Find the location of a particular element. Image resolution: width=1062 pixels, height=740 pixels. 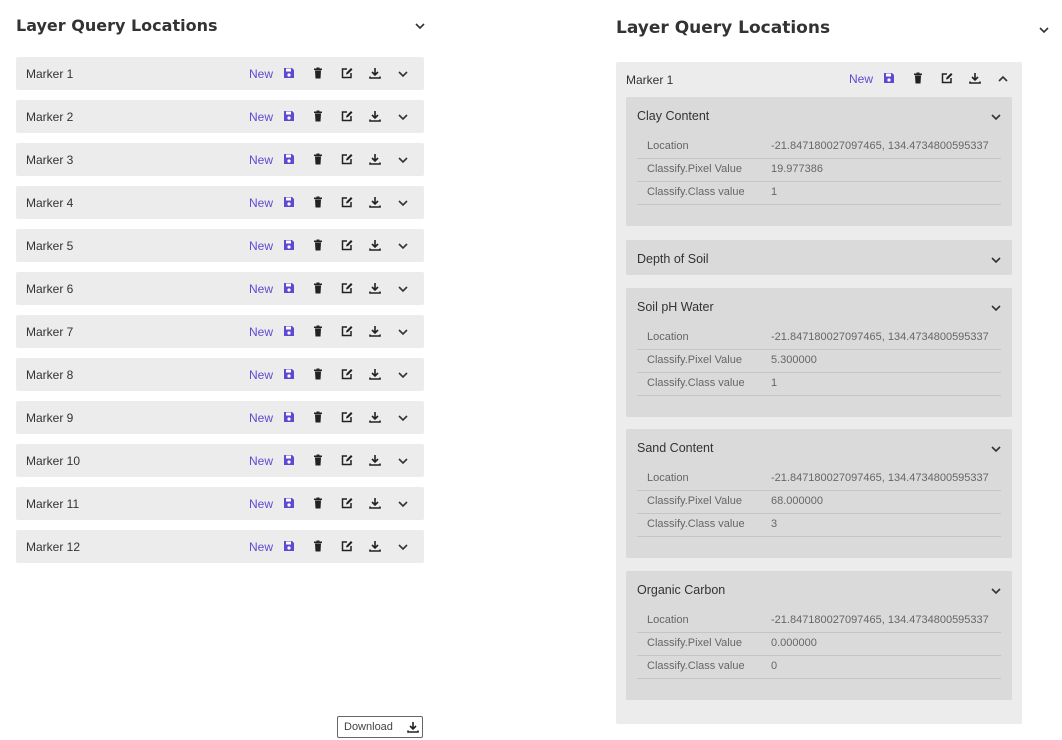

marker-row: Marker 2 New is located at coordinates (220, 116).